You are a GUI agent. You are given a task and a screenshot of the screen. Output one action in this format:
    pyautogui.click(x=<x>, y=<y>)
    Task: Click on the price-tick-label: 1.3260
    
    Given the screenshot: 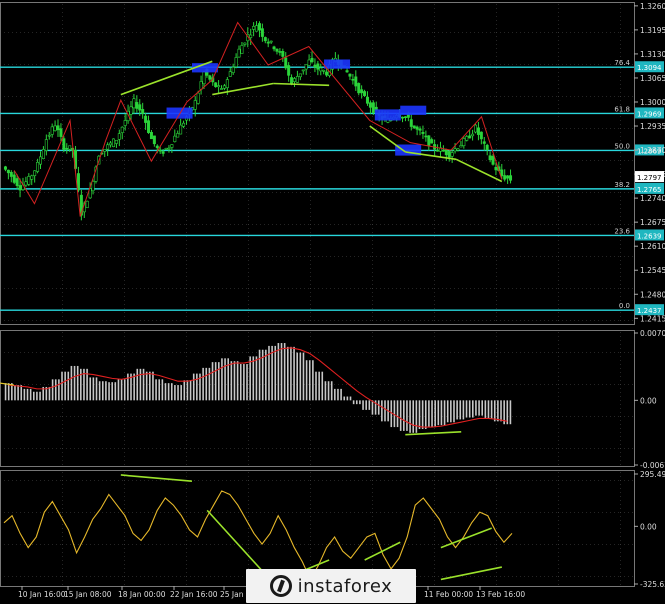 What is the action you would take?
    pyautogui.click(x=652, y=6)
    